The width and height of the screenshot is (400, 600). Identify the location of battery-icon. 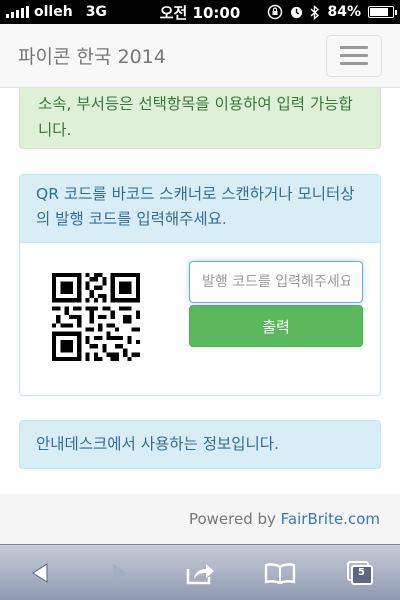
(382, 12).